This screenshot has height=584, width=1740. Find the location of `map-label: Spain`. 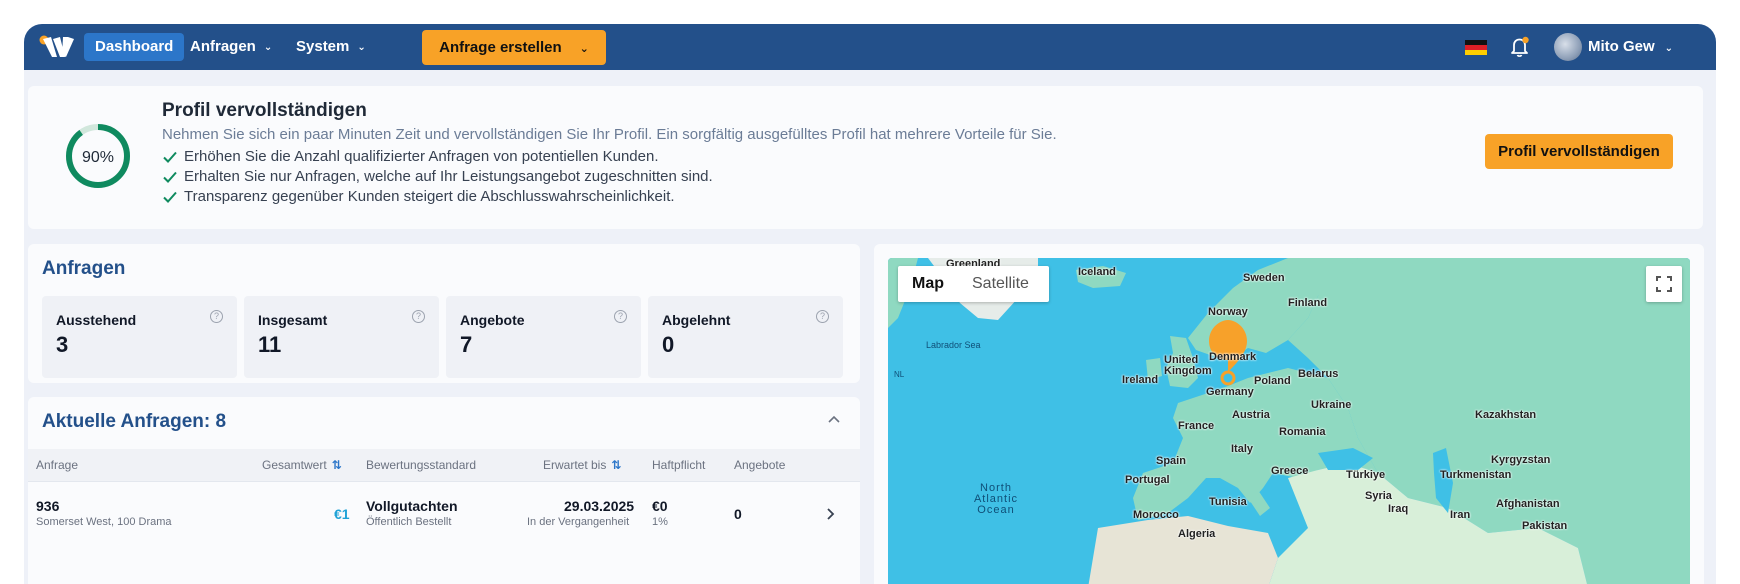

map-label: Spain is located at coordinates (1171, 461).